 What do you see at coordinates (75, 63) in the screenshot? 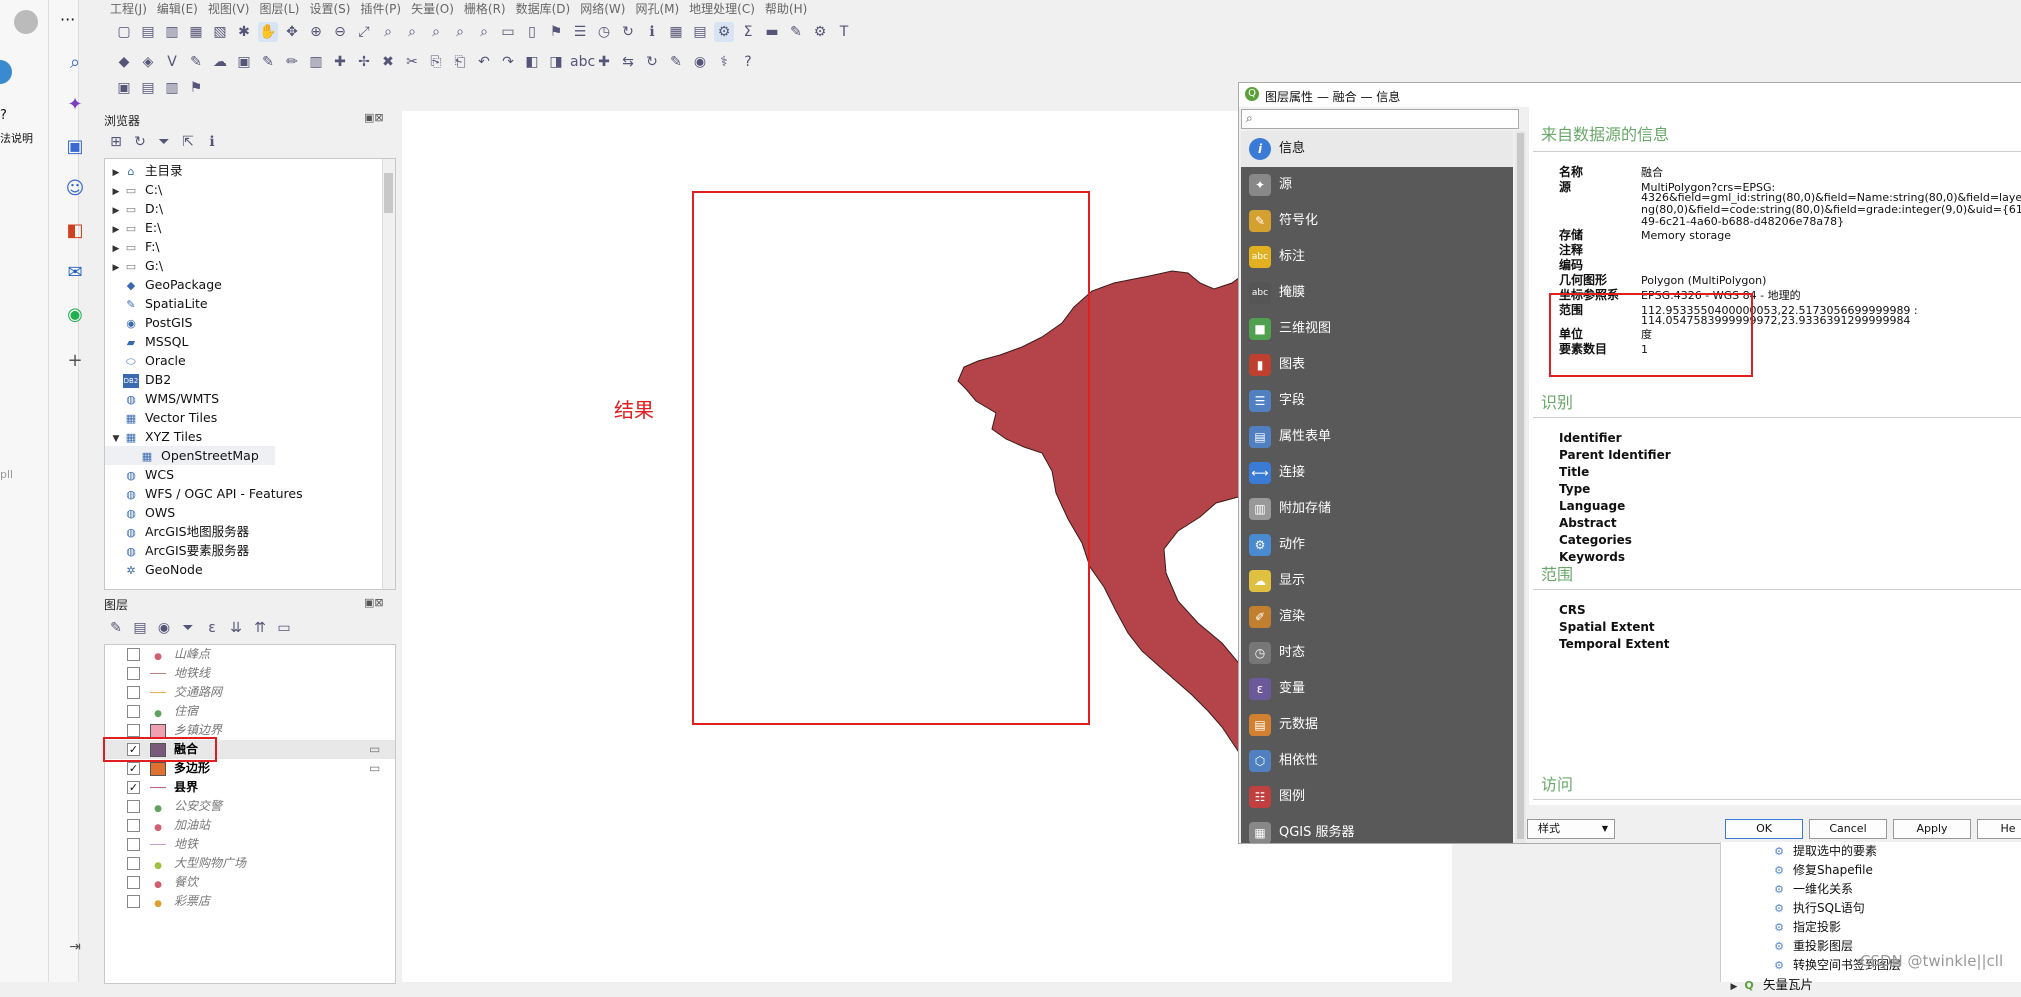
I see `search-icon: ⌕` at bounding box center [75, 63].